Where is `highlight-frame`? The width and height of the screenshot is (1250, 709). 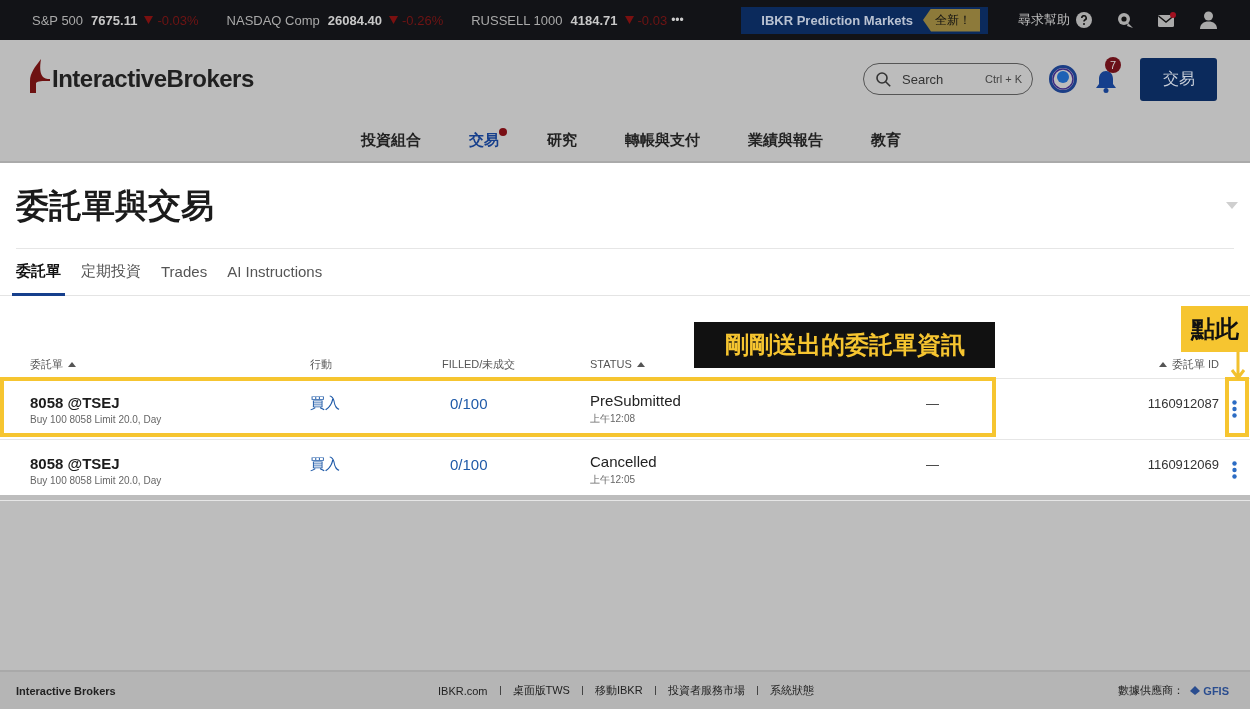
highlight-frame is located at coordinates (1237, 407).